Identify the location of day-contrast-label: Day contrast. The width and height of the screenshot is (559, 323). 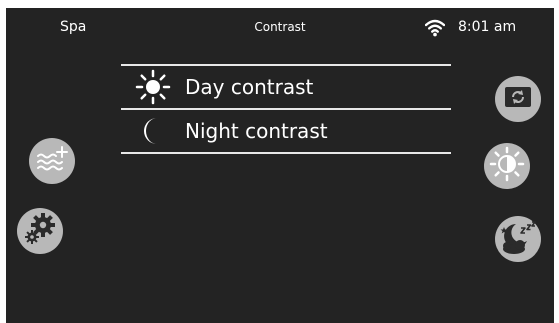
(249, 87).